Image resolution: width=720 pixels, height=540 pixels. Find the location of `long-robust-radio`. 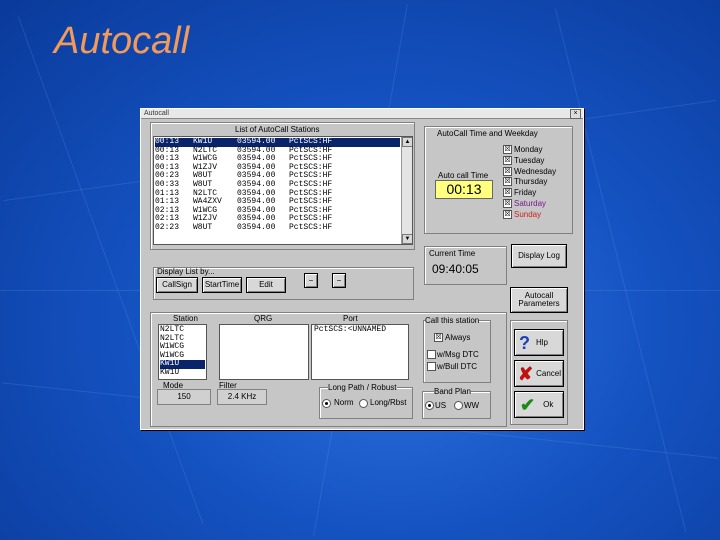

long-robust-radio is located at coordinates (363, 403).